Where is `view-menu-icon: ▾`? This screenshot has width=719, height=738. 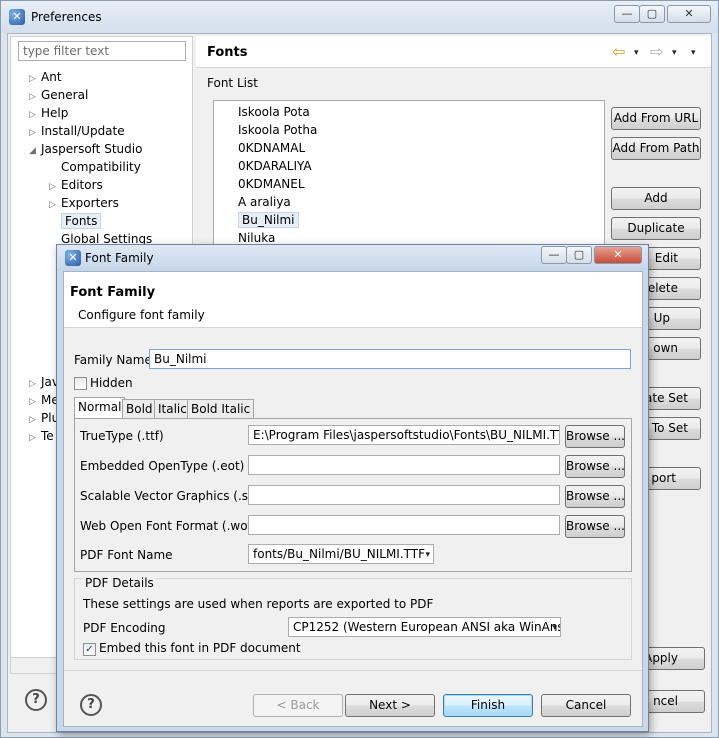
view-menu-icon: ▾ is located at coordinates (693, 53).